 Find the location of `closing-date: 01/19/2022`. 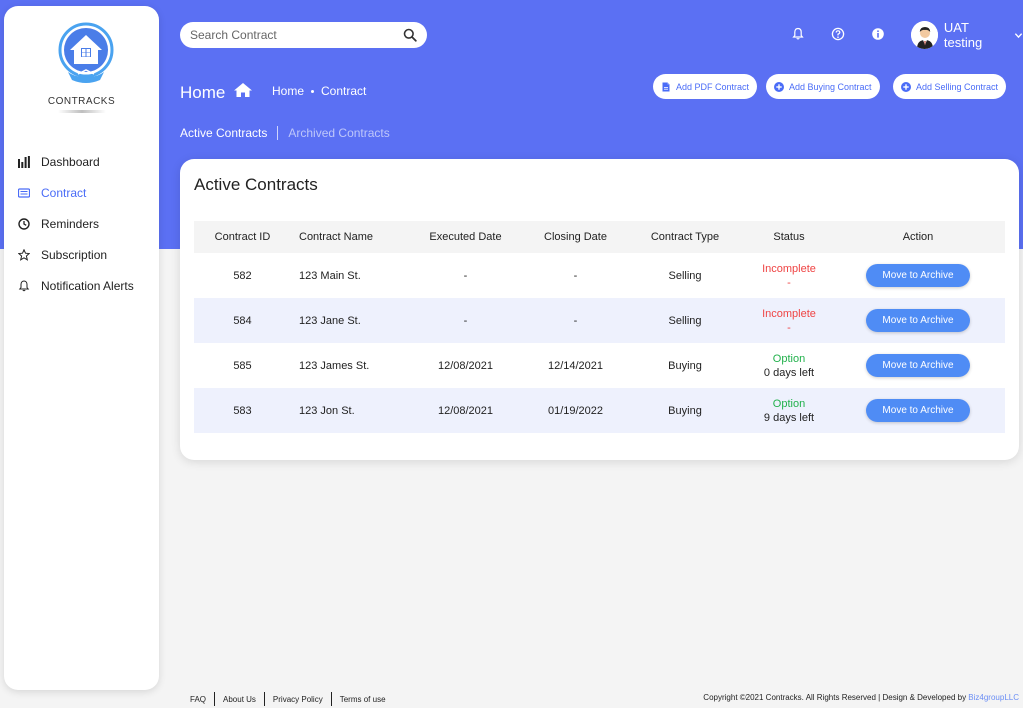

closing-date: 01/19/2022 is located at coordinates (575, 410).